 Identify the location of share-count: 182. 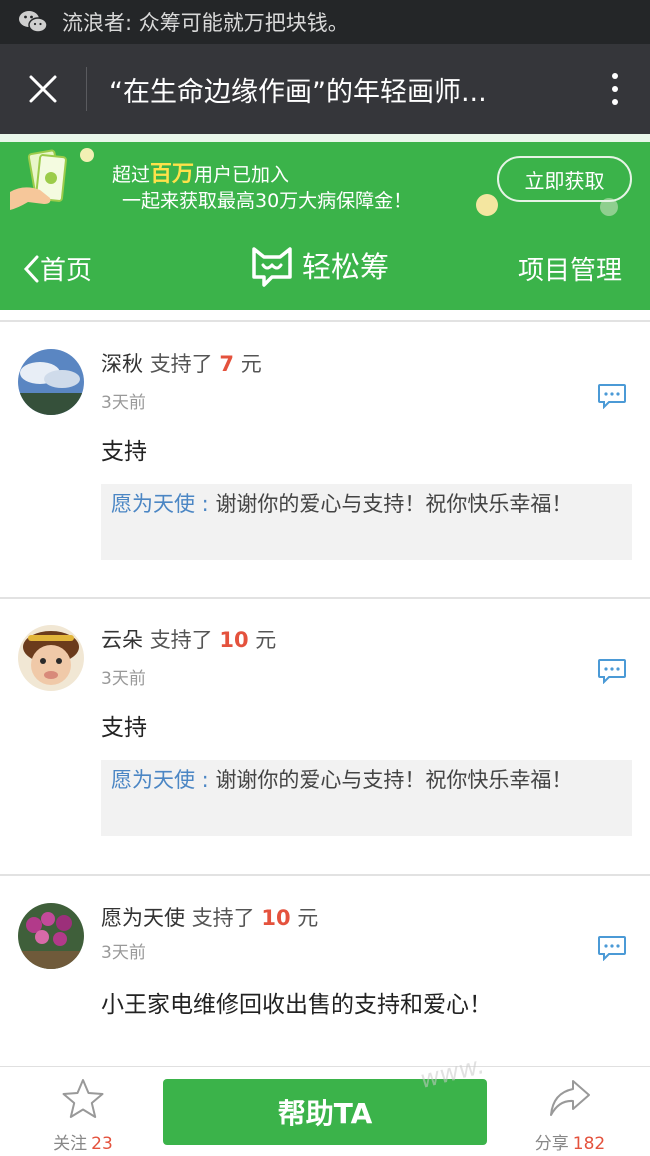
(589, 1144).